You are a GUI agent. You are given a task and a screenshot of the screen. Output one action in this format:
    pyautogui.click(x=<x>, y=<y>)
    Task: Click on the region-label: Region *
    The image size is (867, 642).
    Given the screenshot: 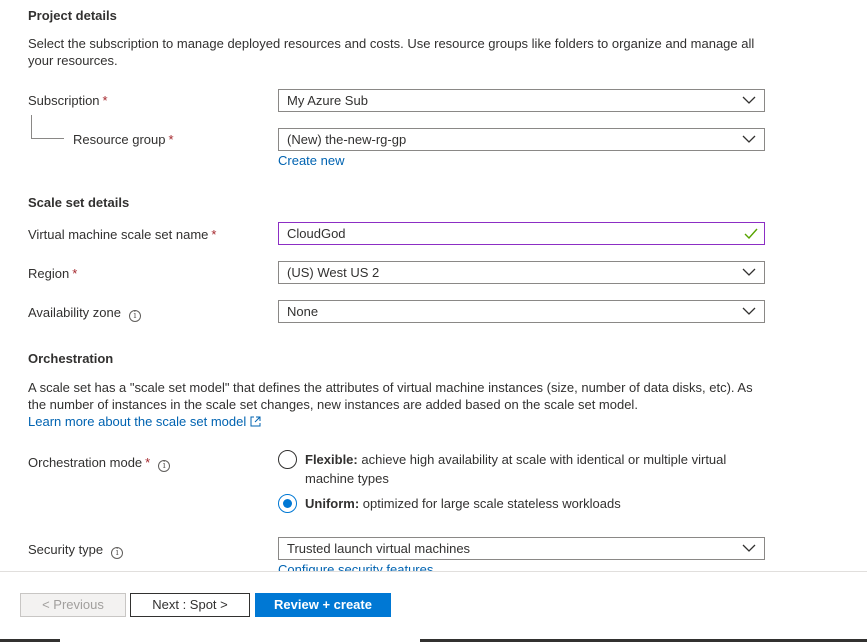 What is the action you would take?
    pyautogui.click(x=52, y=273)
    